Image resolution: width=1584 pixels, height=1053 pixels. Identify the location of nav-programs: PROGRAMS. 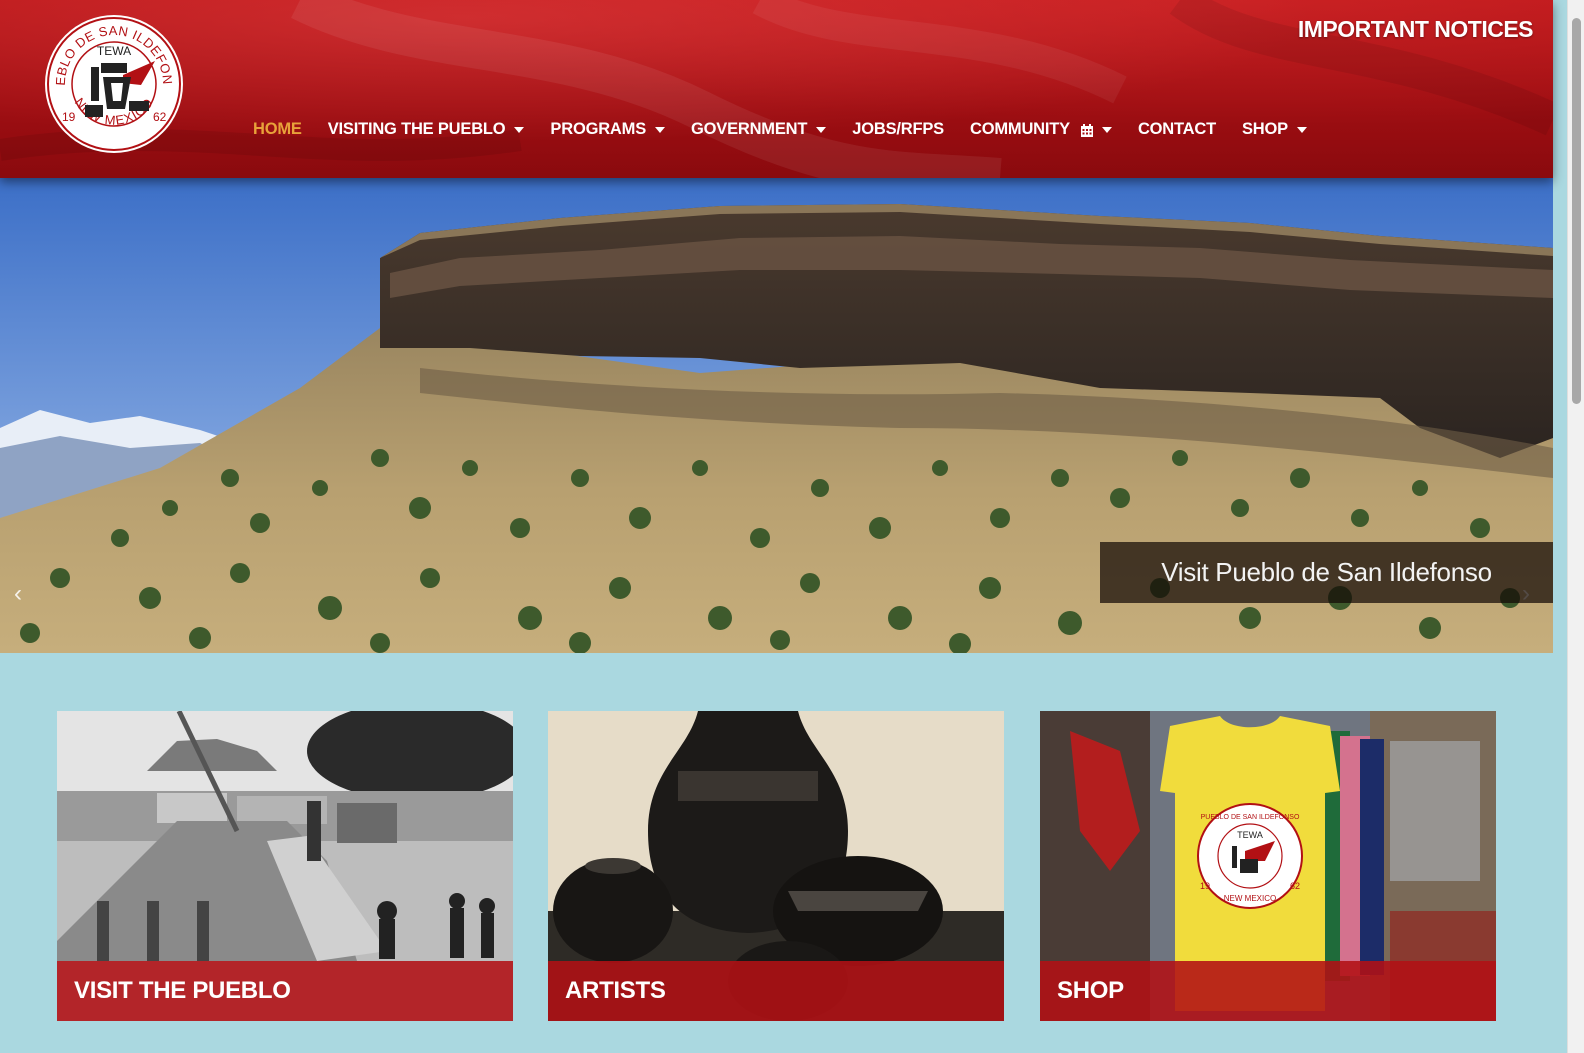
(607, 129).